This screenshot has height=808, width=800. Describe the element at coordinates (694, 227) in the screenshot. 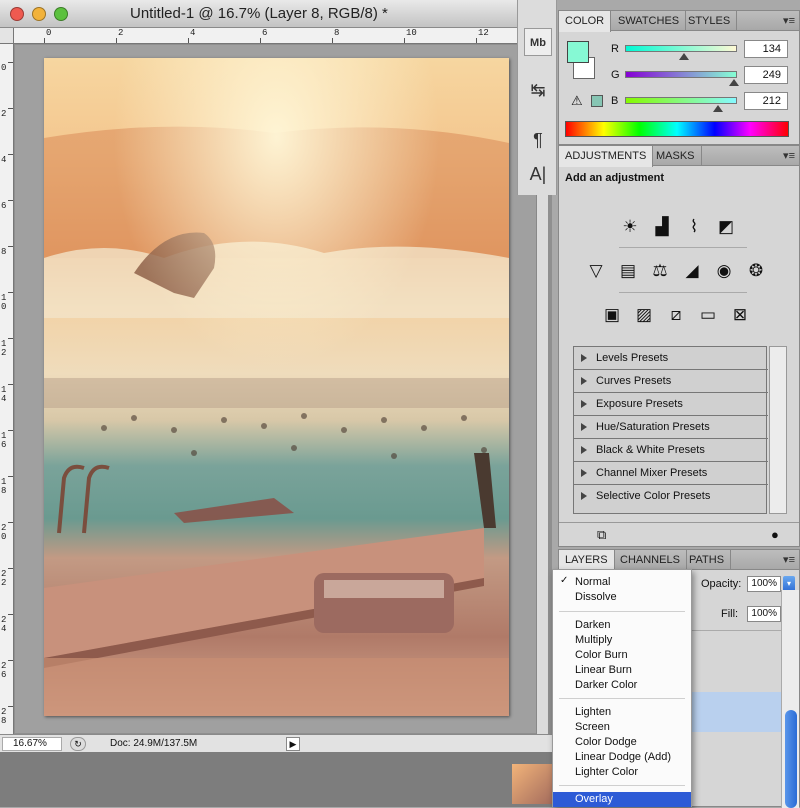

I see `curves-icon: ⌇` at that location.